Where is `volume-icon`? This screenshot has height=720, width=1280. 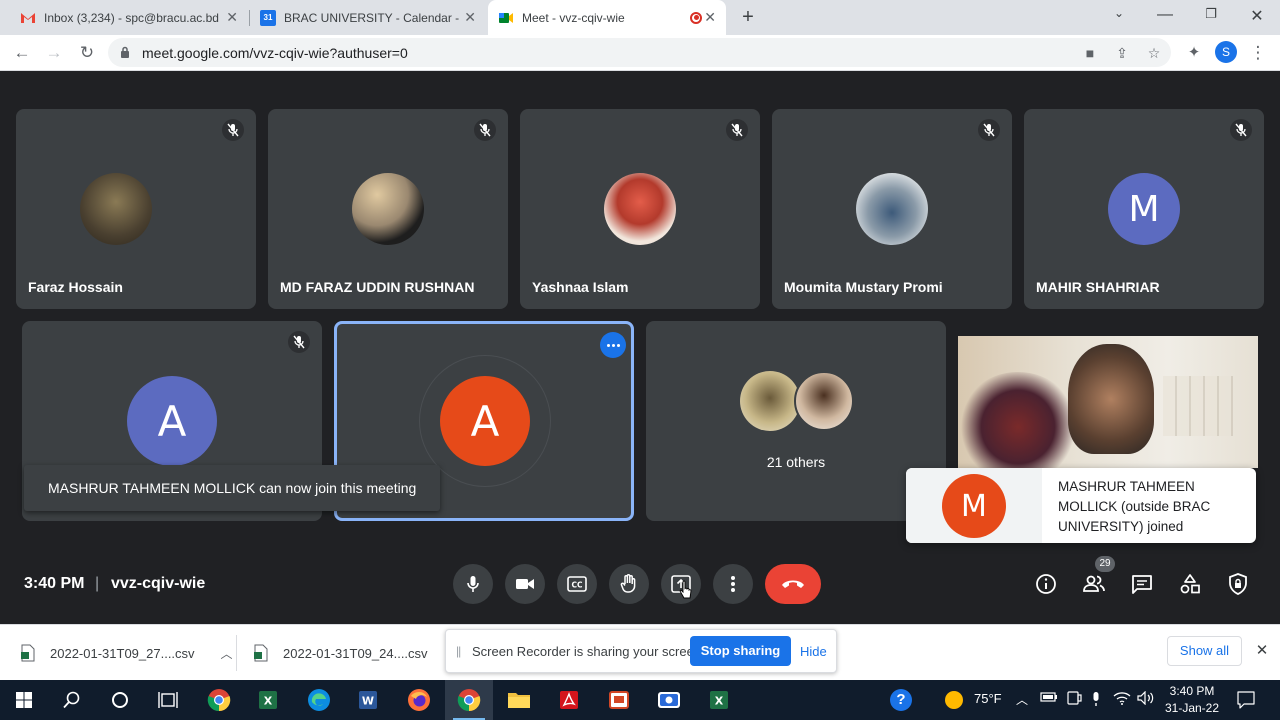
volume-icon is located at coordinates (1146, 699).